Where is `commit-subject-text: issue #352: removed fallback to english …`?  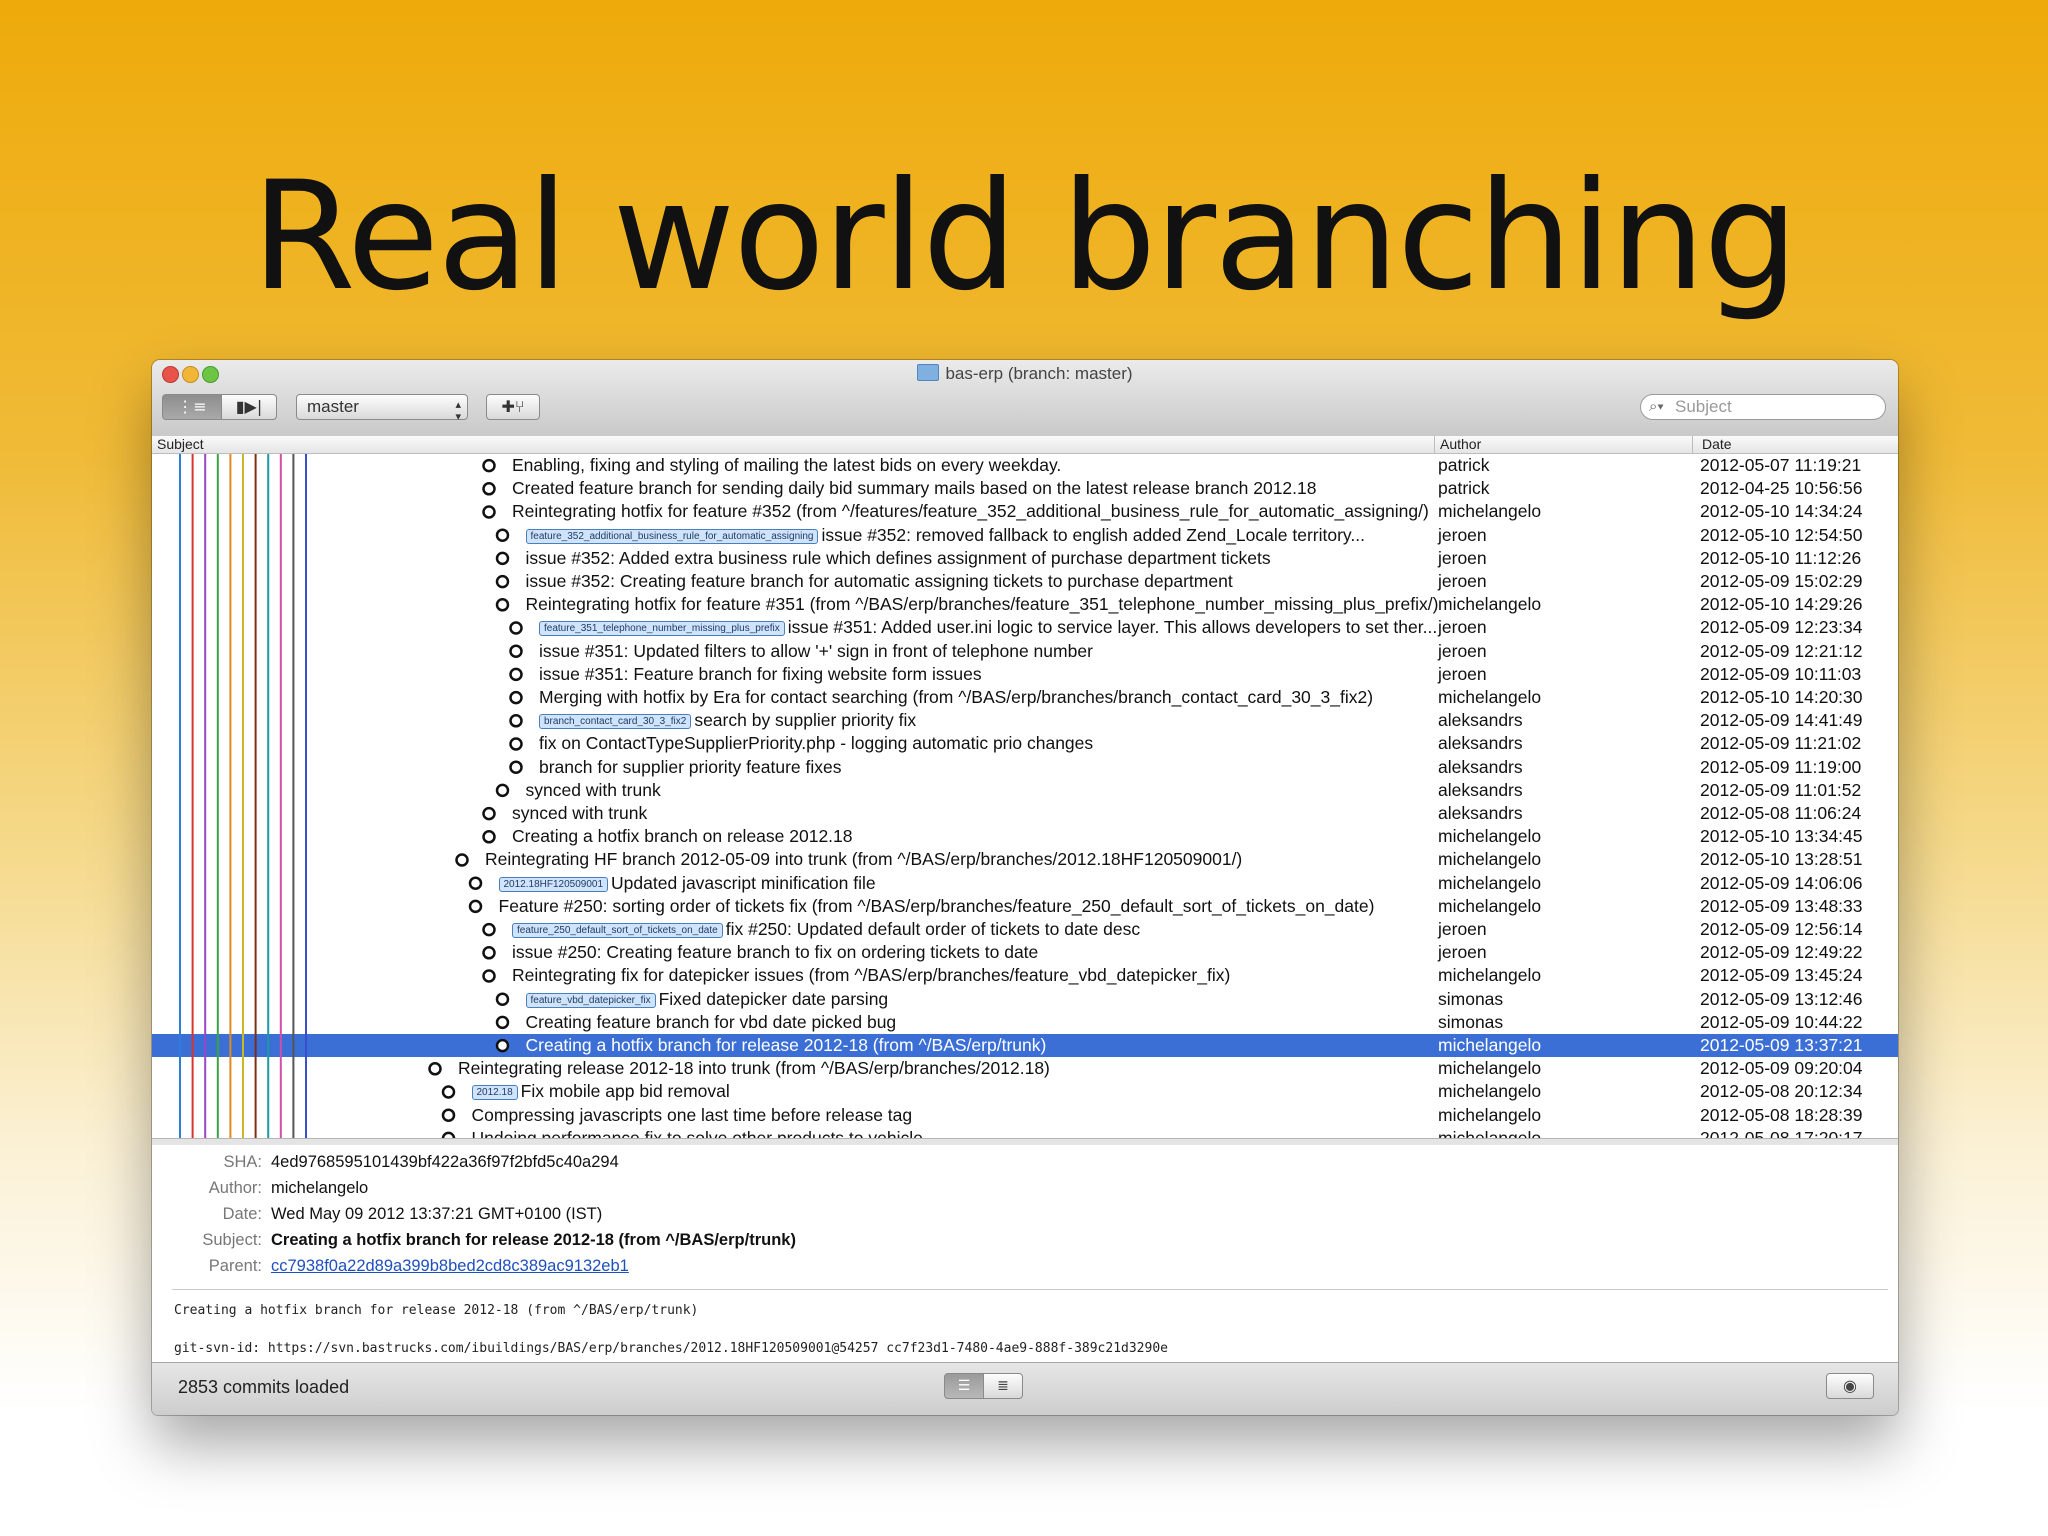 commit-subject-text: issue #352: removed fallback to english … is located at coordinates (1093, 534).